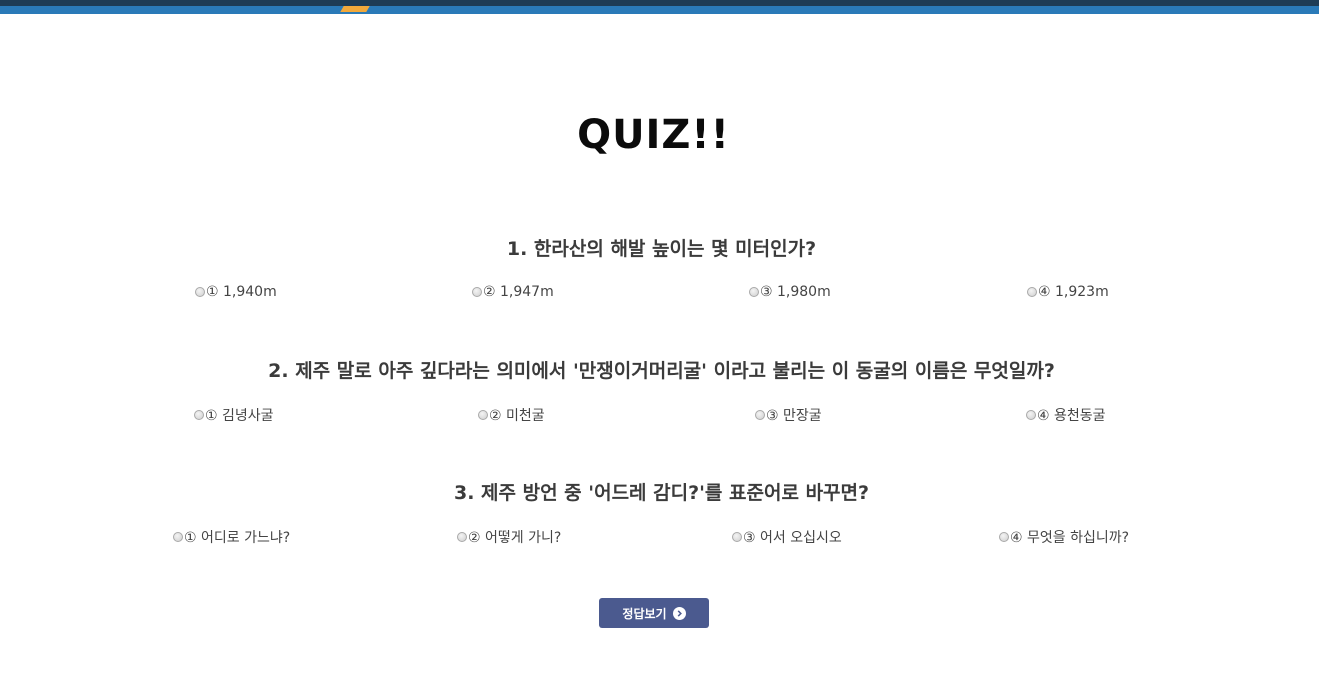 Image resolution: width=1319 pixels, height=695 pixels. What do you see at coordinates (794, 416) in the screenshot?
I see `option-label: ③ 만장굴` at bounding box center [794, 416].